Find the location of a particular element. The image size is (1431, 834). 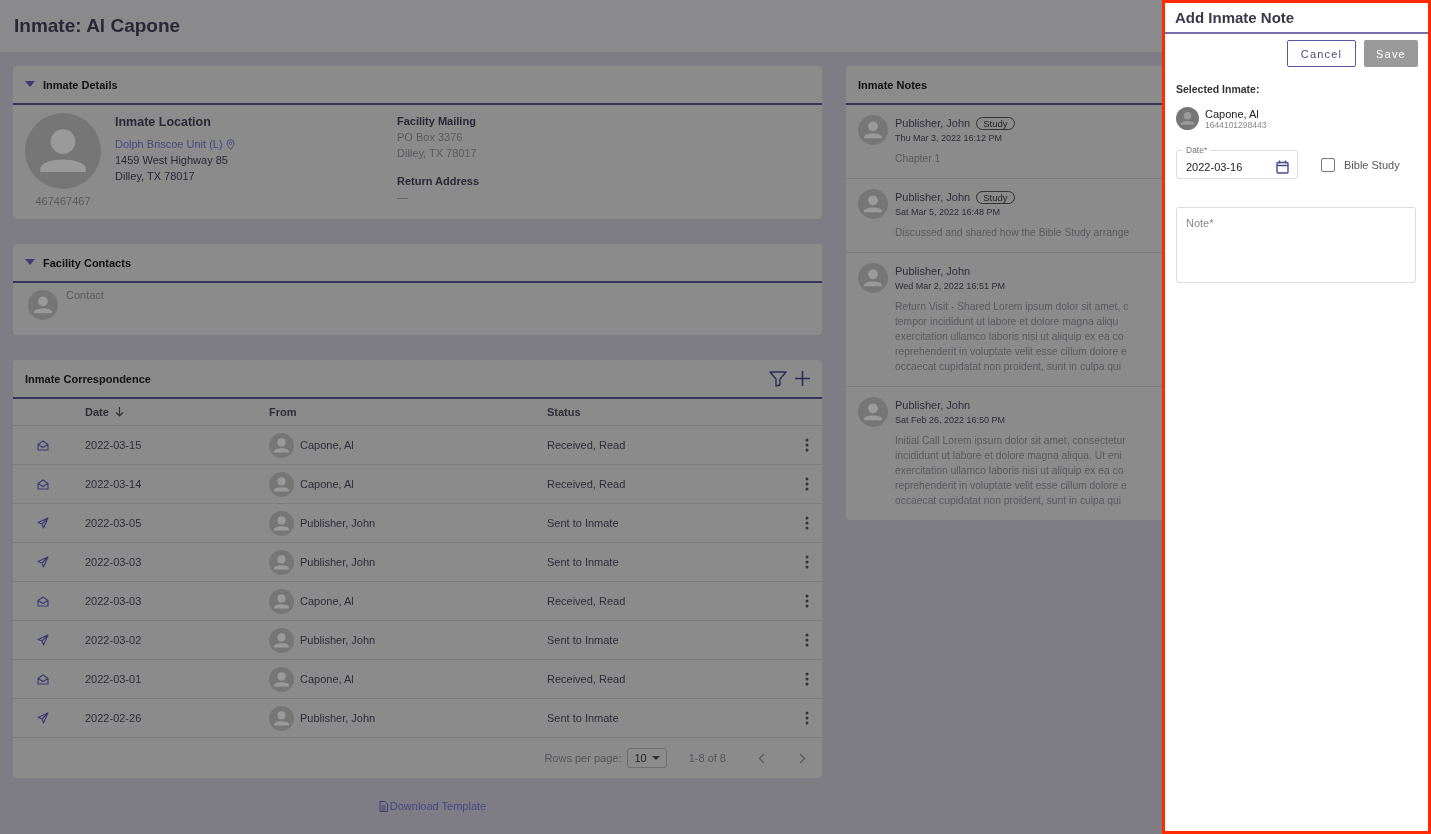

selected-inmate-label: Selected Inmate: is located at coordinates (1218, 89).